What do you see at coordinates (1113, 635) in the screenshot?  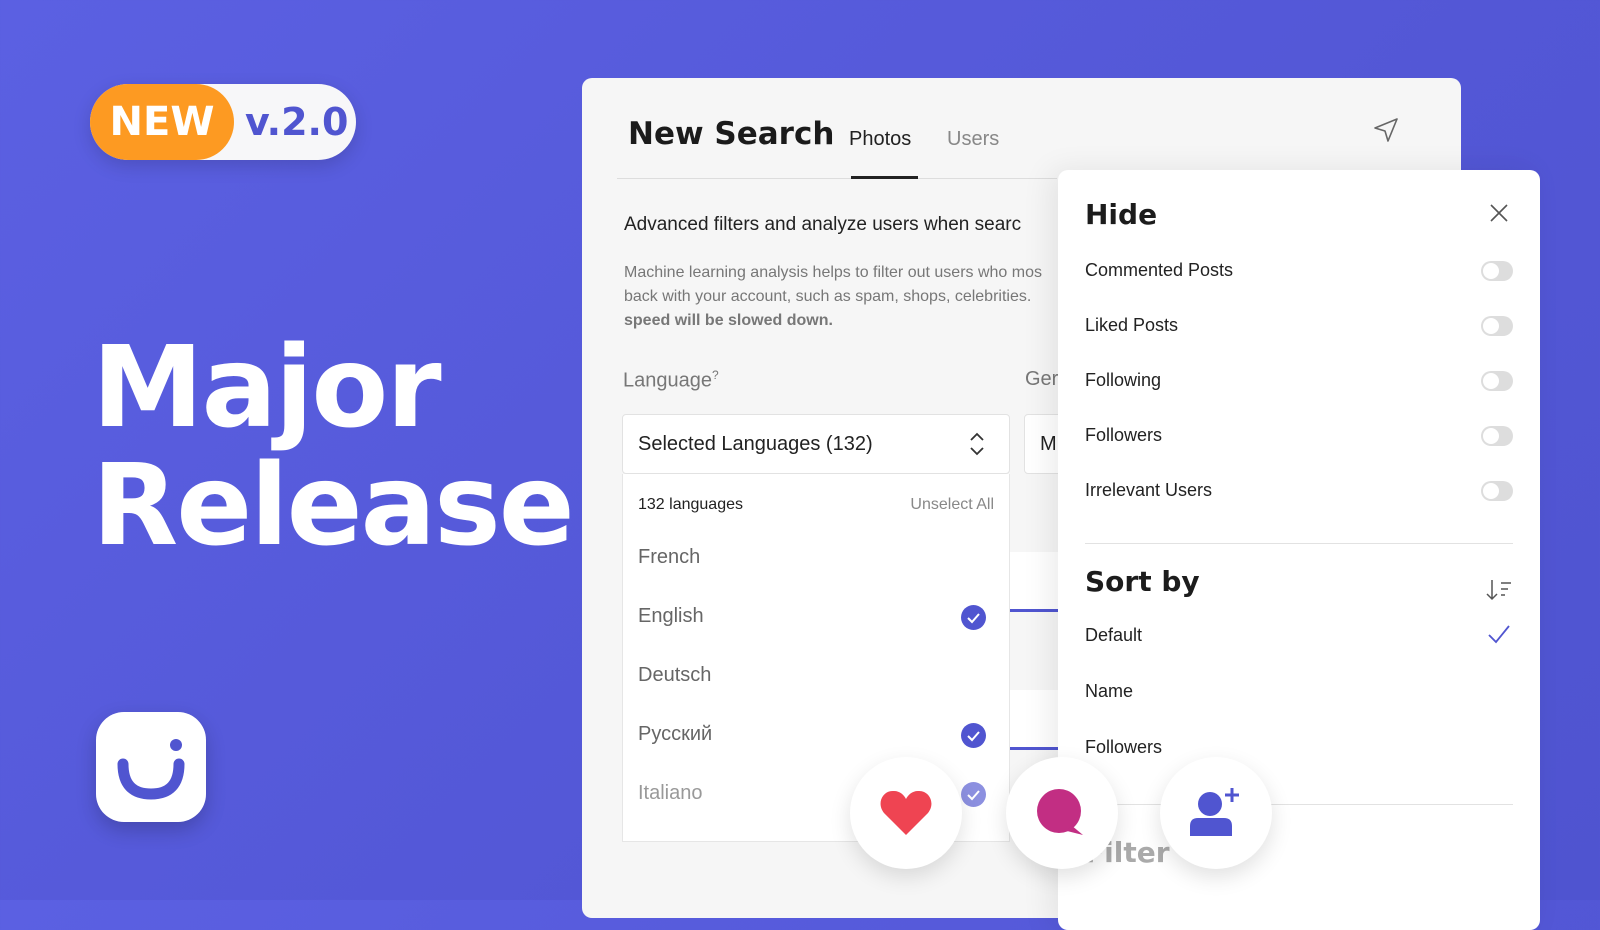 I see `sort-option: Default` at bounding box center [1113, 635].